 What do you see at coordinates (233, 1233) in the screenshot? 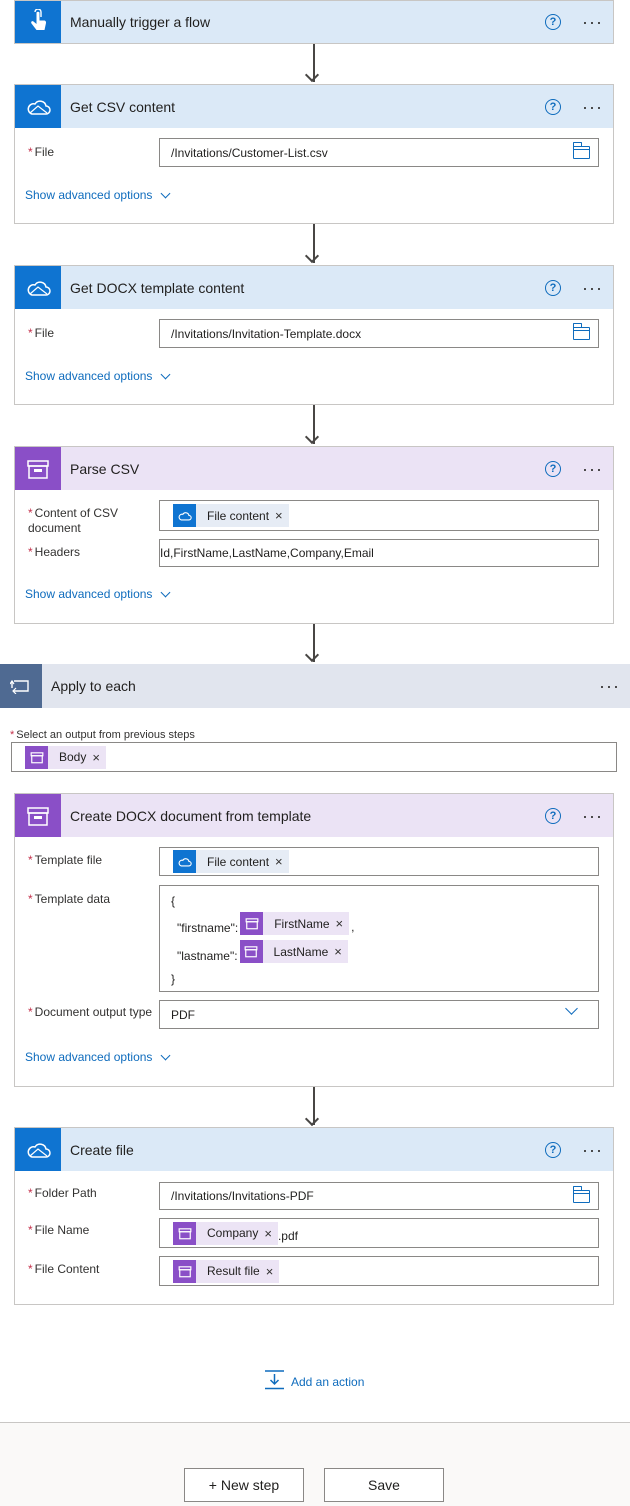
I see `token-label: Company` at bounding box center [233, 1233].